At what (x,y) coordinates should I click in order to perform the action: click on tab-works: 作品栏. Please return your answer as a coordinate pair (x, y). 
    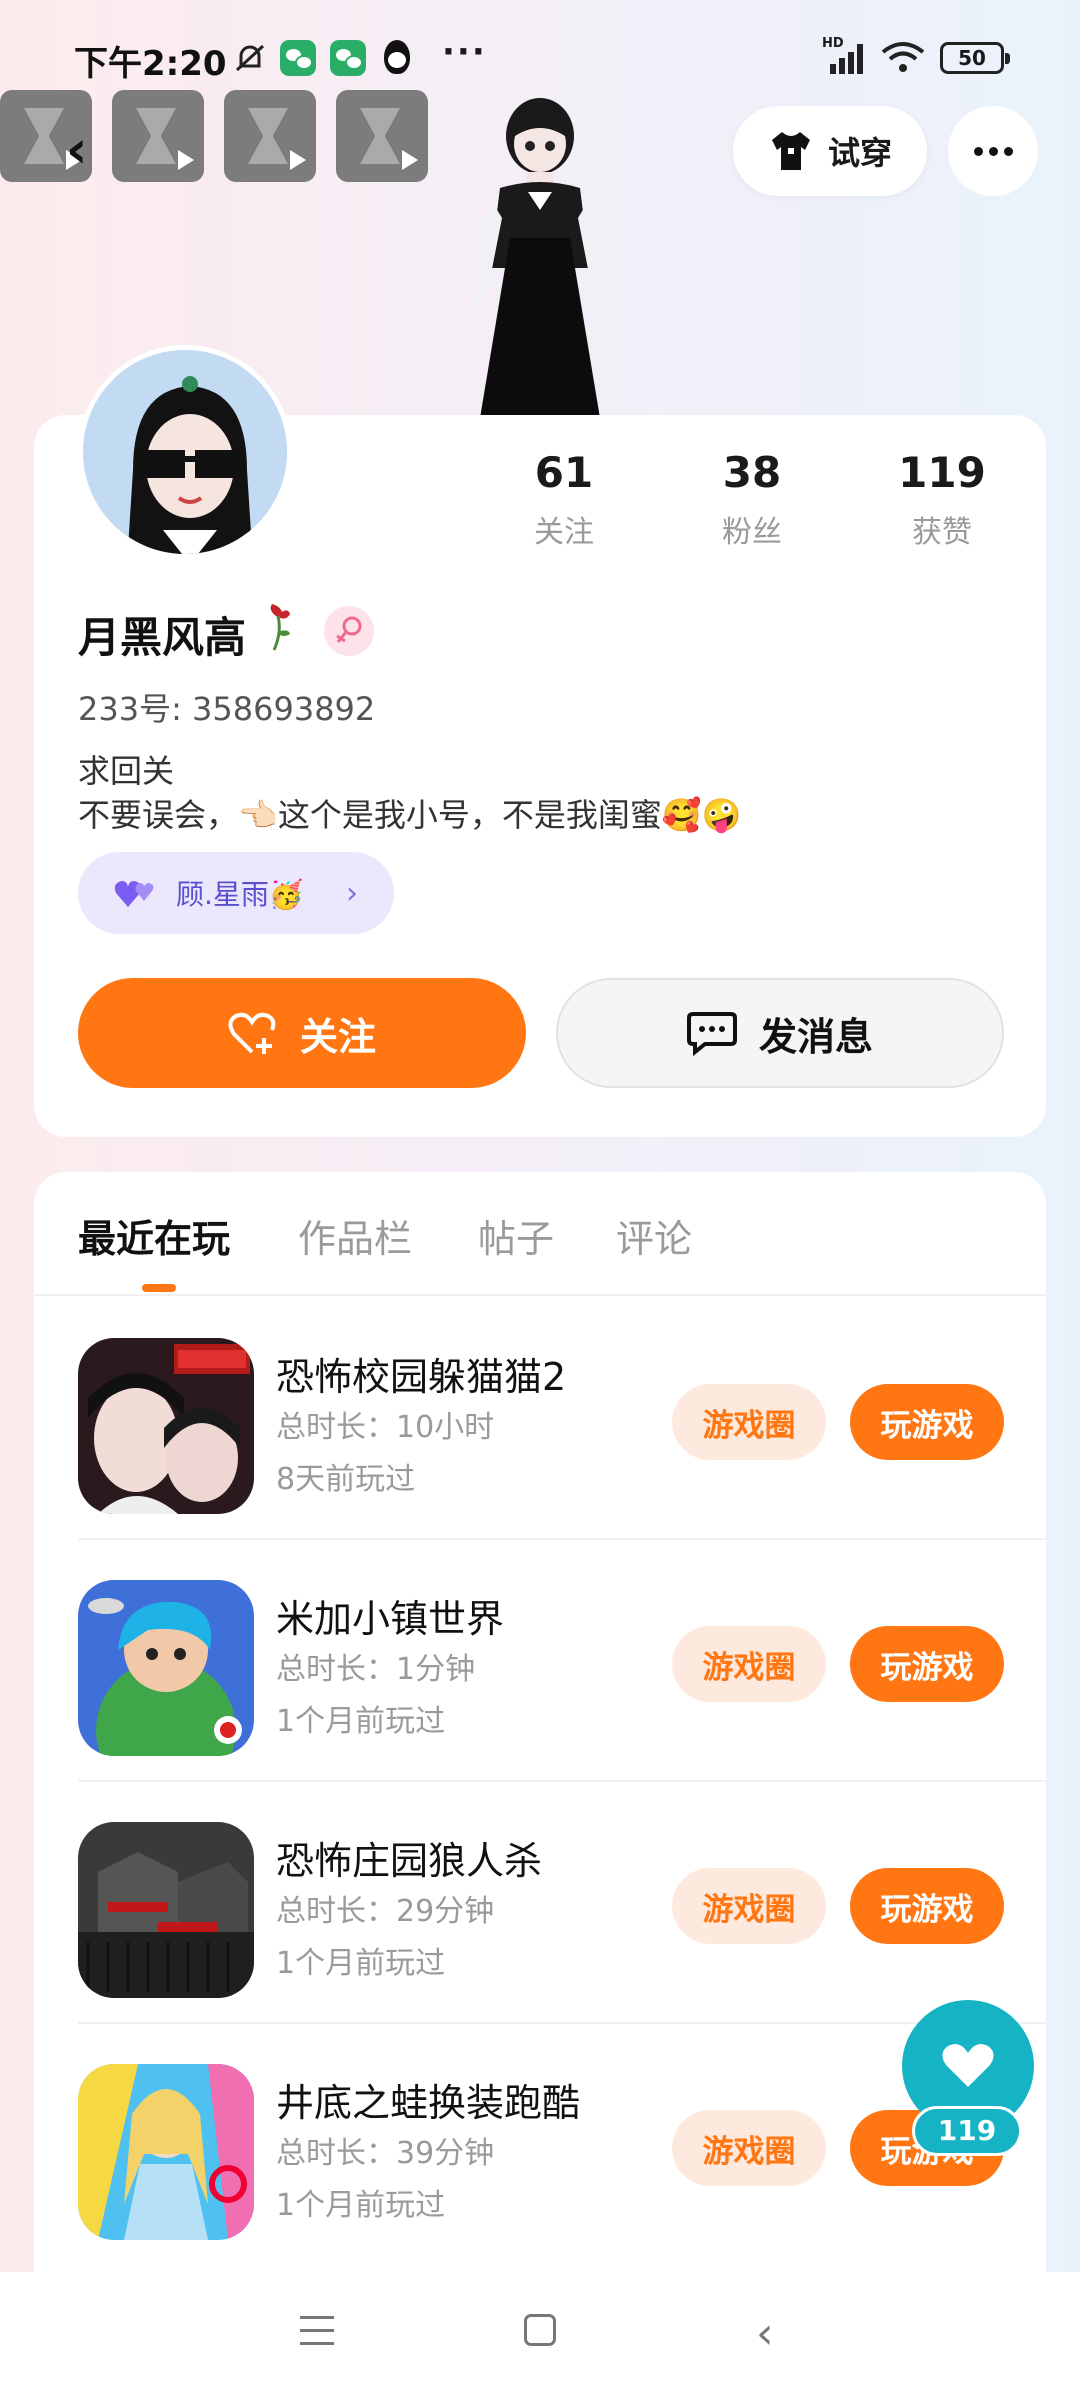
    Looking at the image, I should click on (355, 1235).